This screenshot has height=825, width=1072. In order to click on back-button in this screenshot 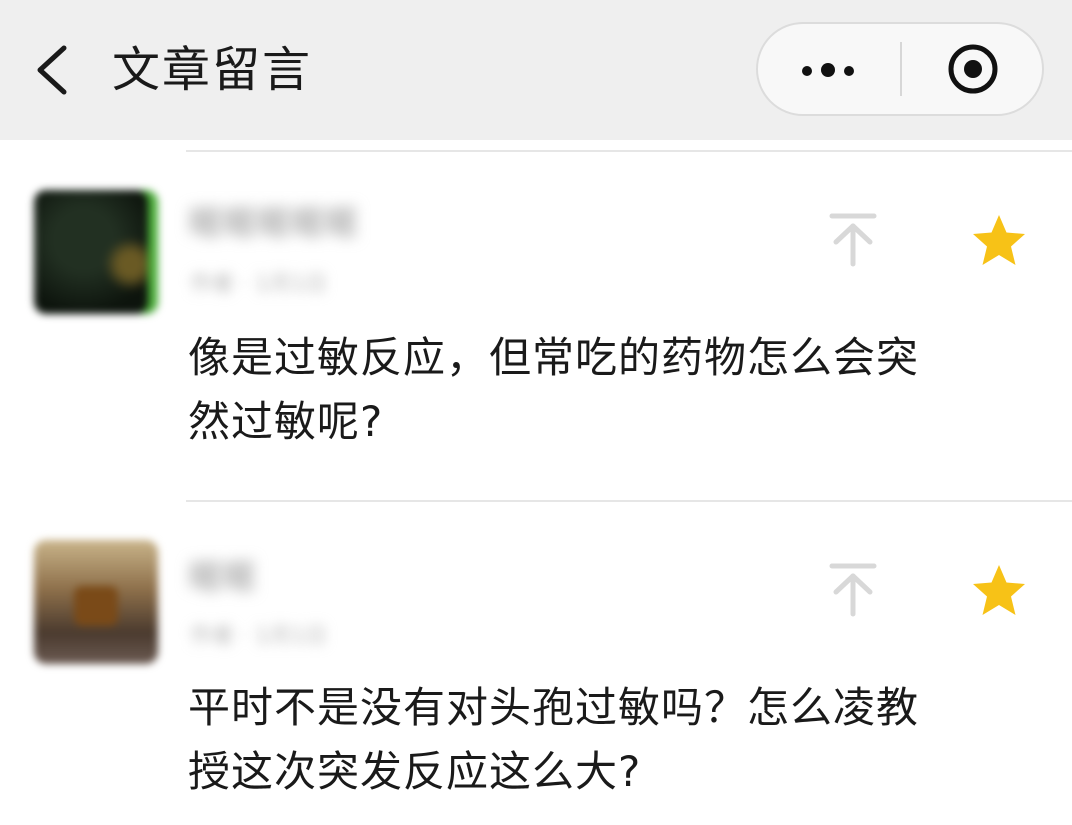, I will do `click(56, 70)`.